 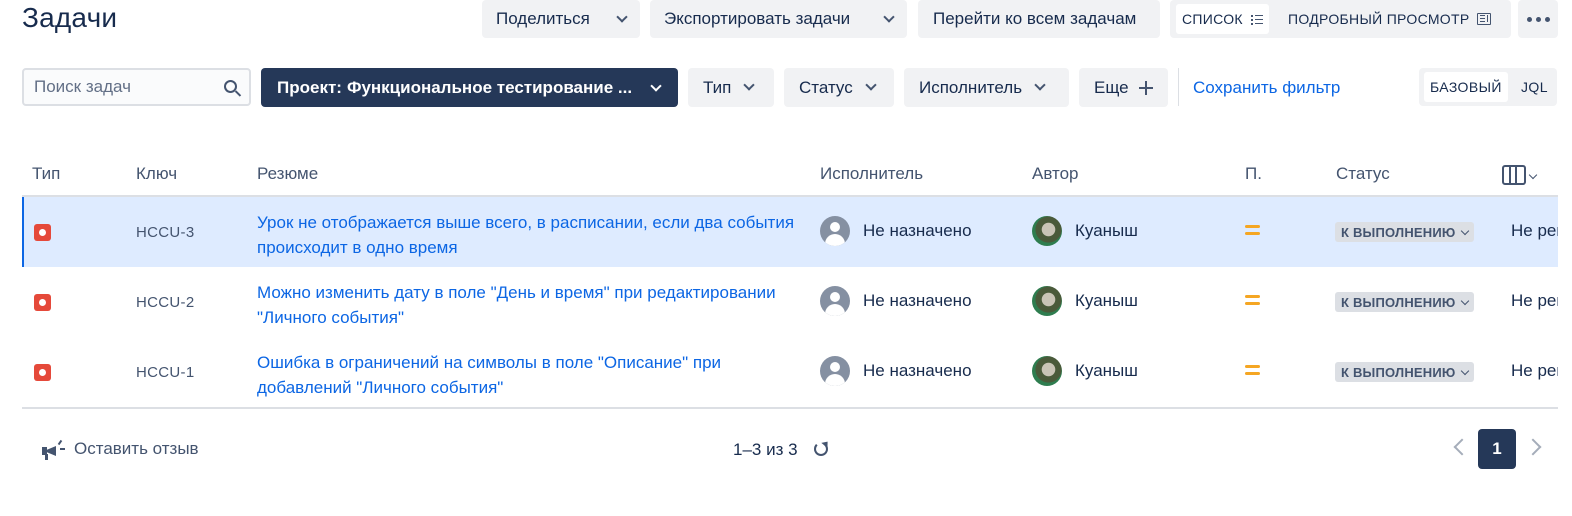 What do you see at coordinates (1363, 174) in the screenshot?
I see `column-header-status: Статус` at bounding box center [1363, 174].